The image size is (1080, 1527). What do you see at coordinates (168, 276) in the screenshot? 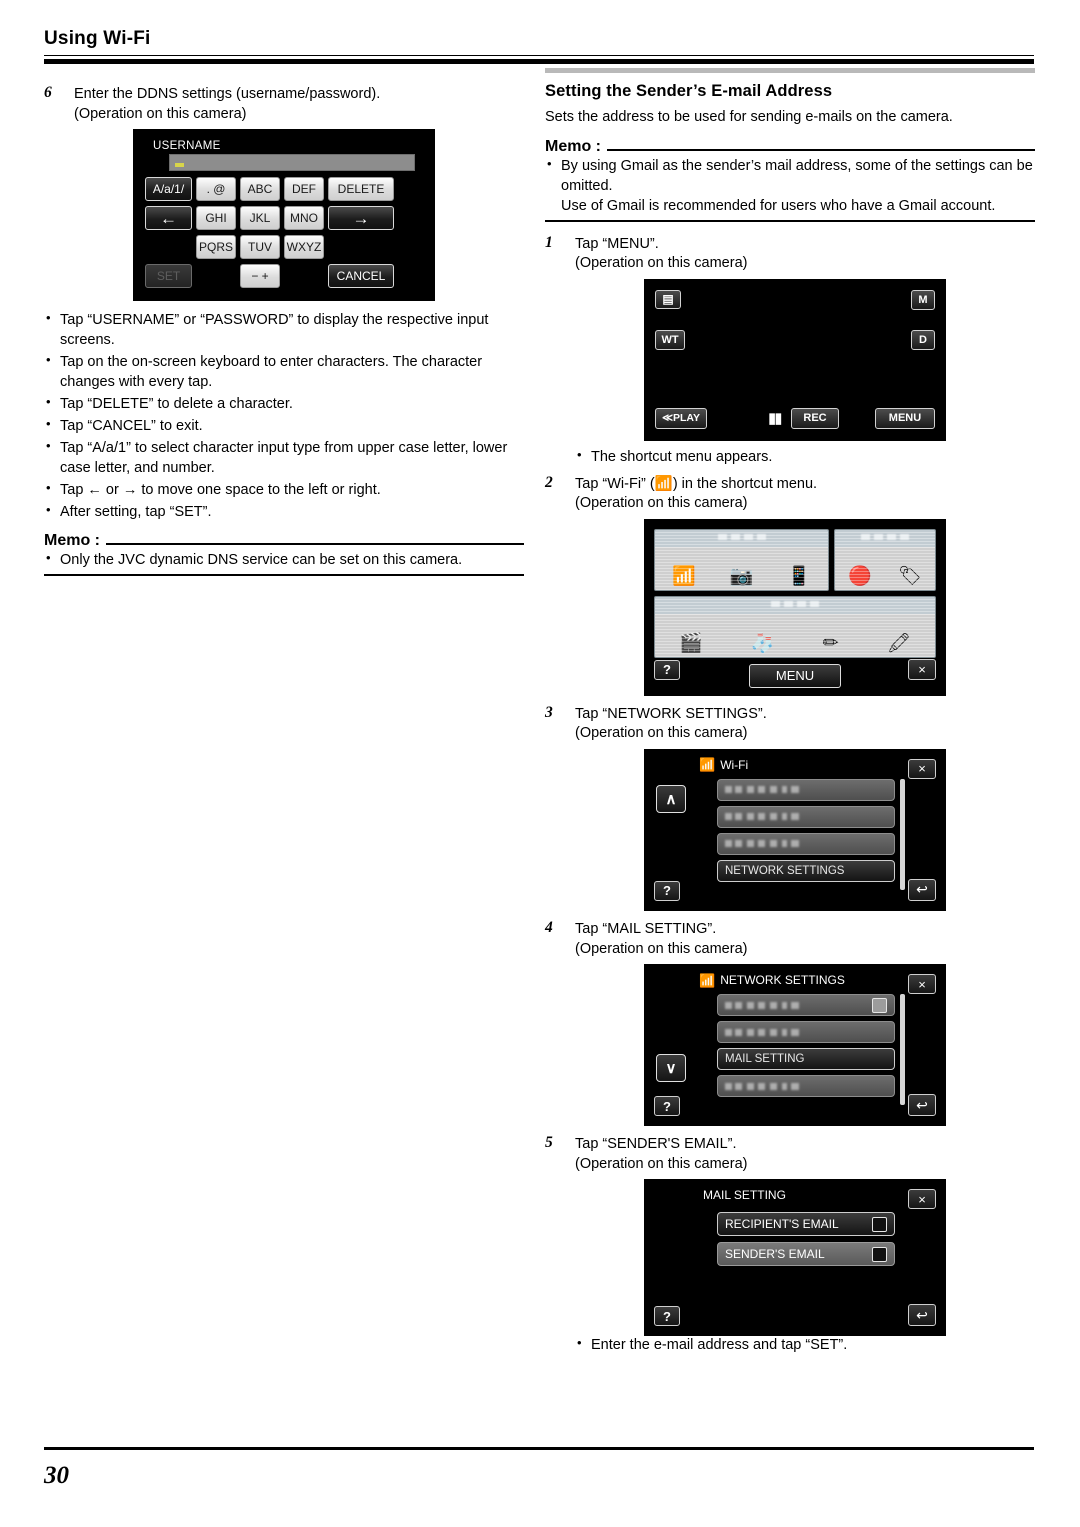
I see `key-set: SET` at bounding box center [168, 276].